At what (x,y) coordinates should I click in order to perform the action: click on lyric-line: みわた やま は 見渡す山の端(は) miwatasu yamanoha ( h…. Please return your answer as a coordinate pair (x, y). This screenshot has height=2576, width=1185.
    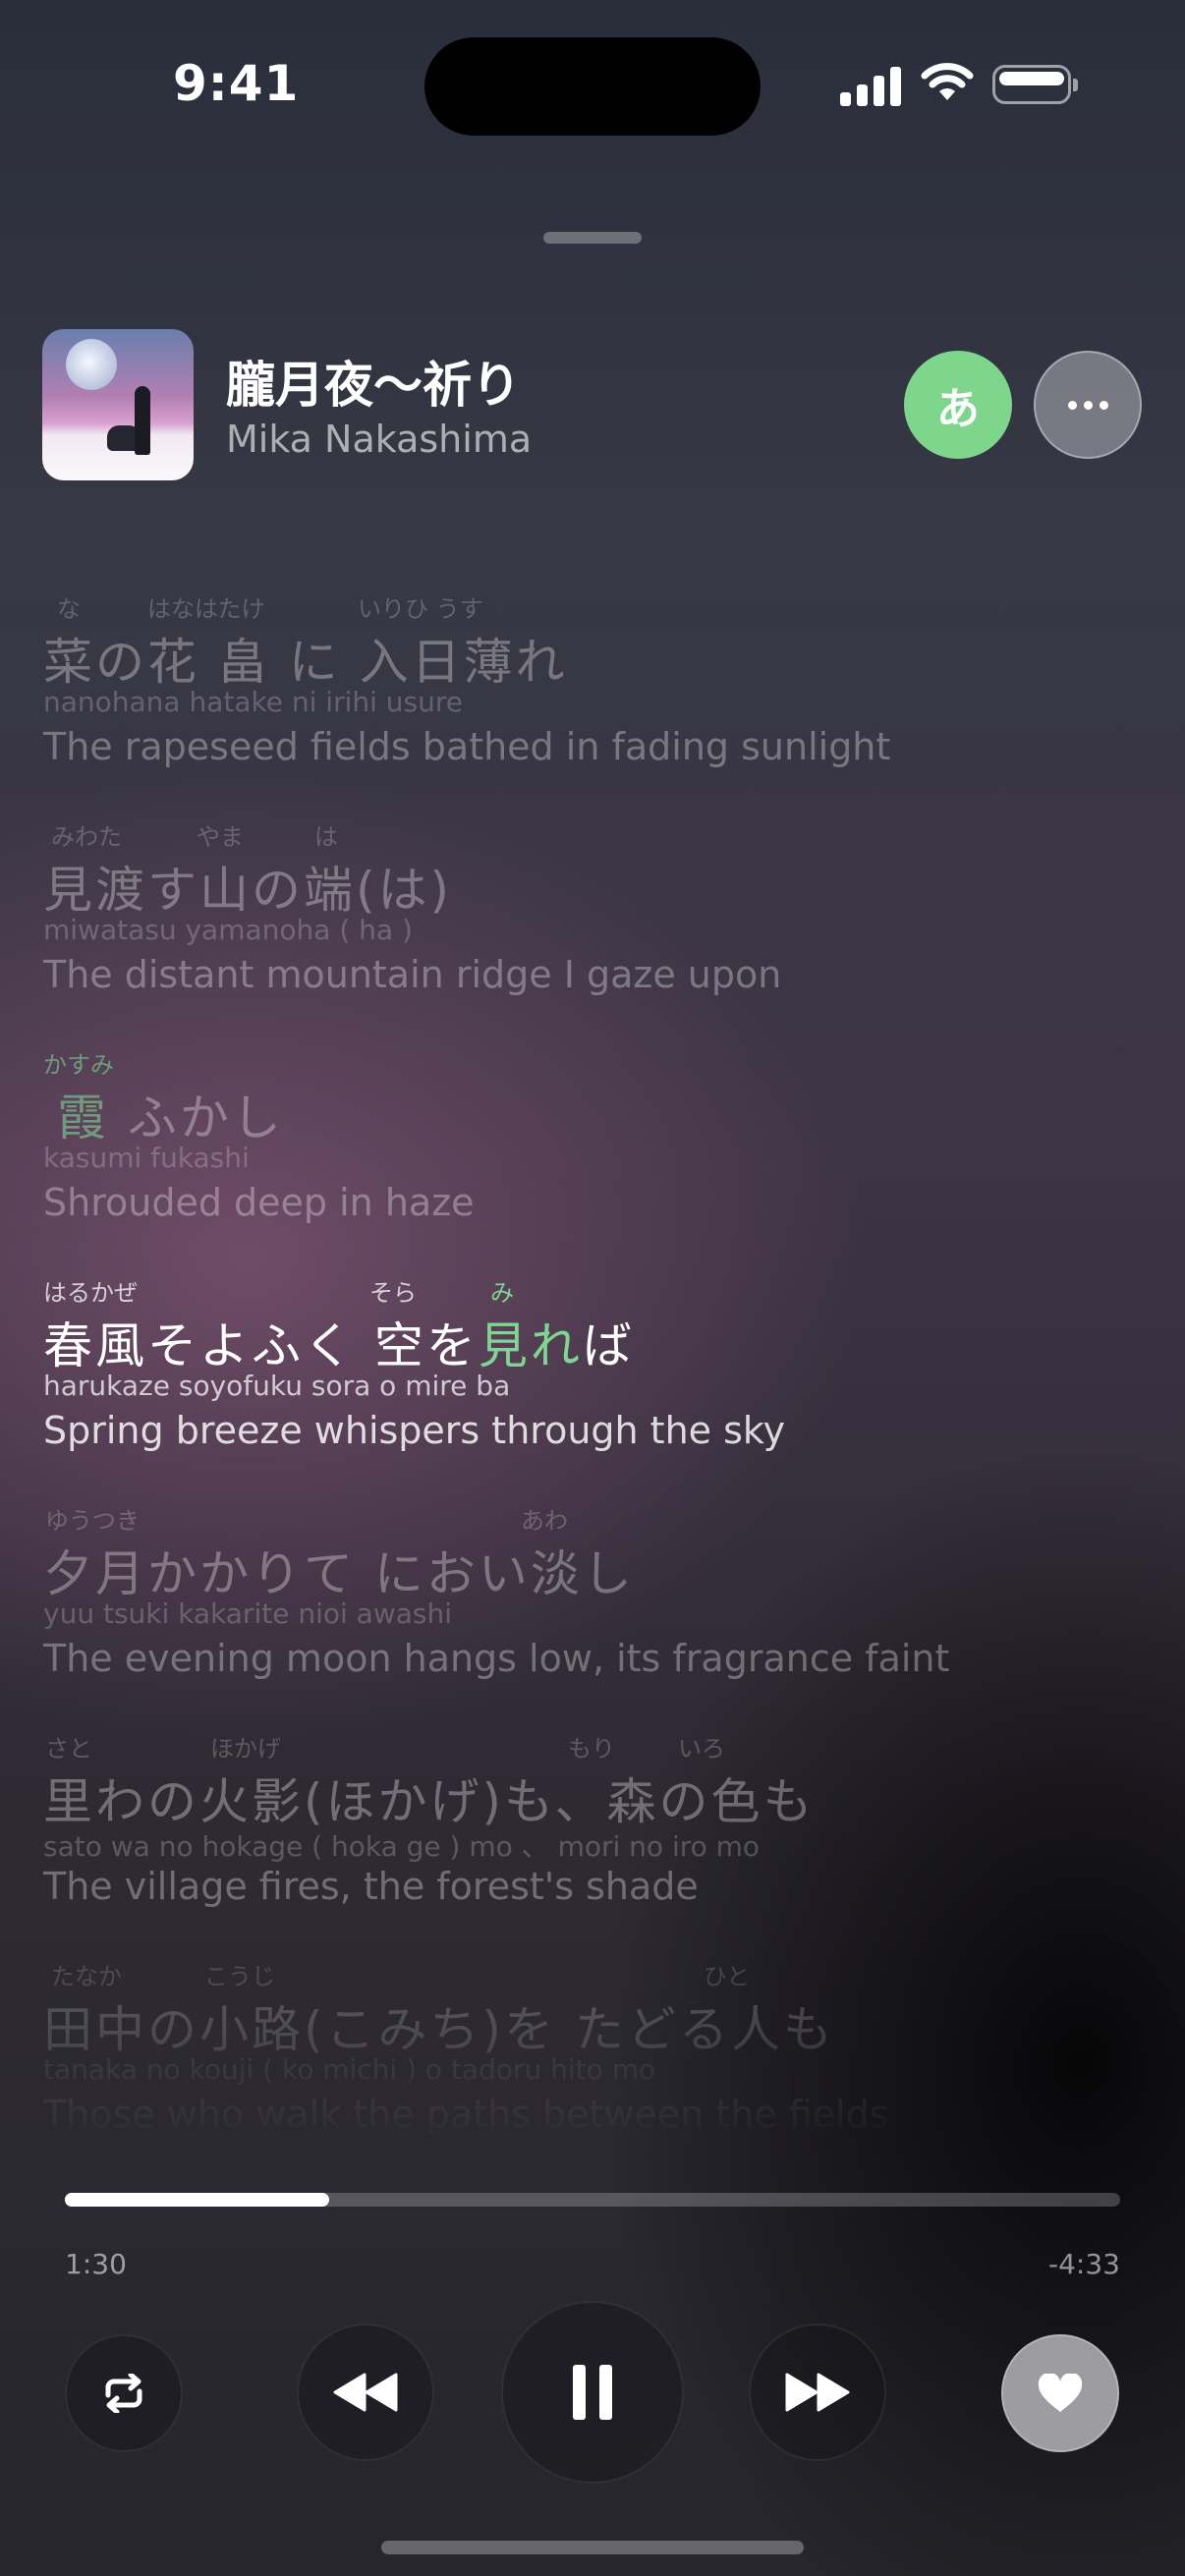
    Looking at the image, I should click on (594, 906).